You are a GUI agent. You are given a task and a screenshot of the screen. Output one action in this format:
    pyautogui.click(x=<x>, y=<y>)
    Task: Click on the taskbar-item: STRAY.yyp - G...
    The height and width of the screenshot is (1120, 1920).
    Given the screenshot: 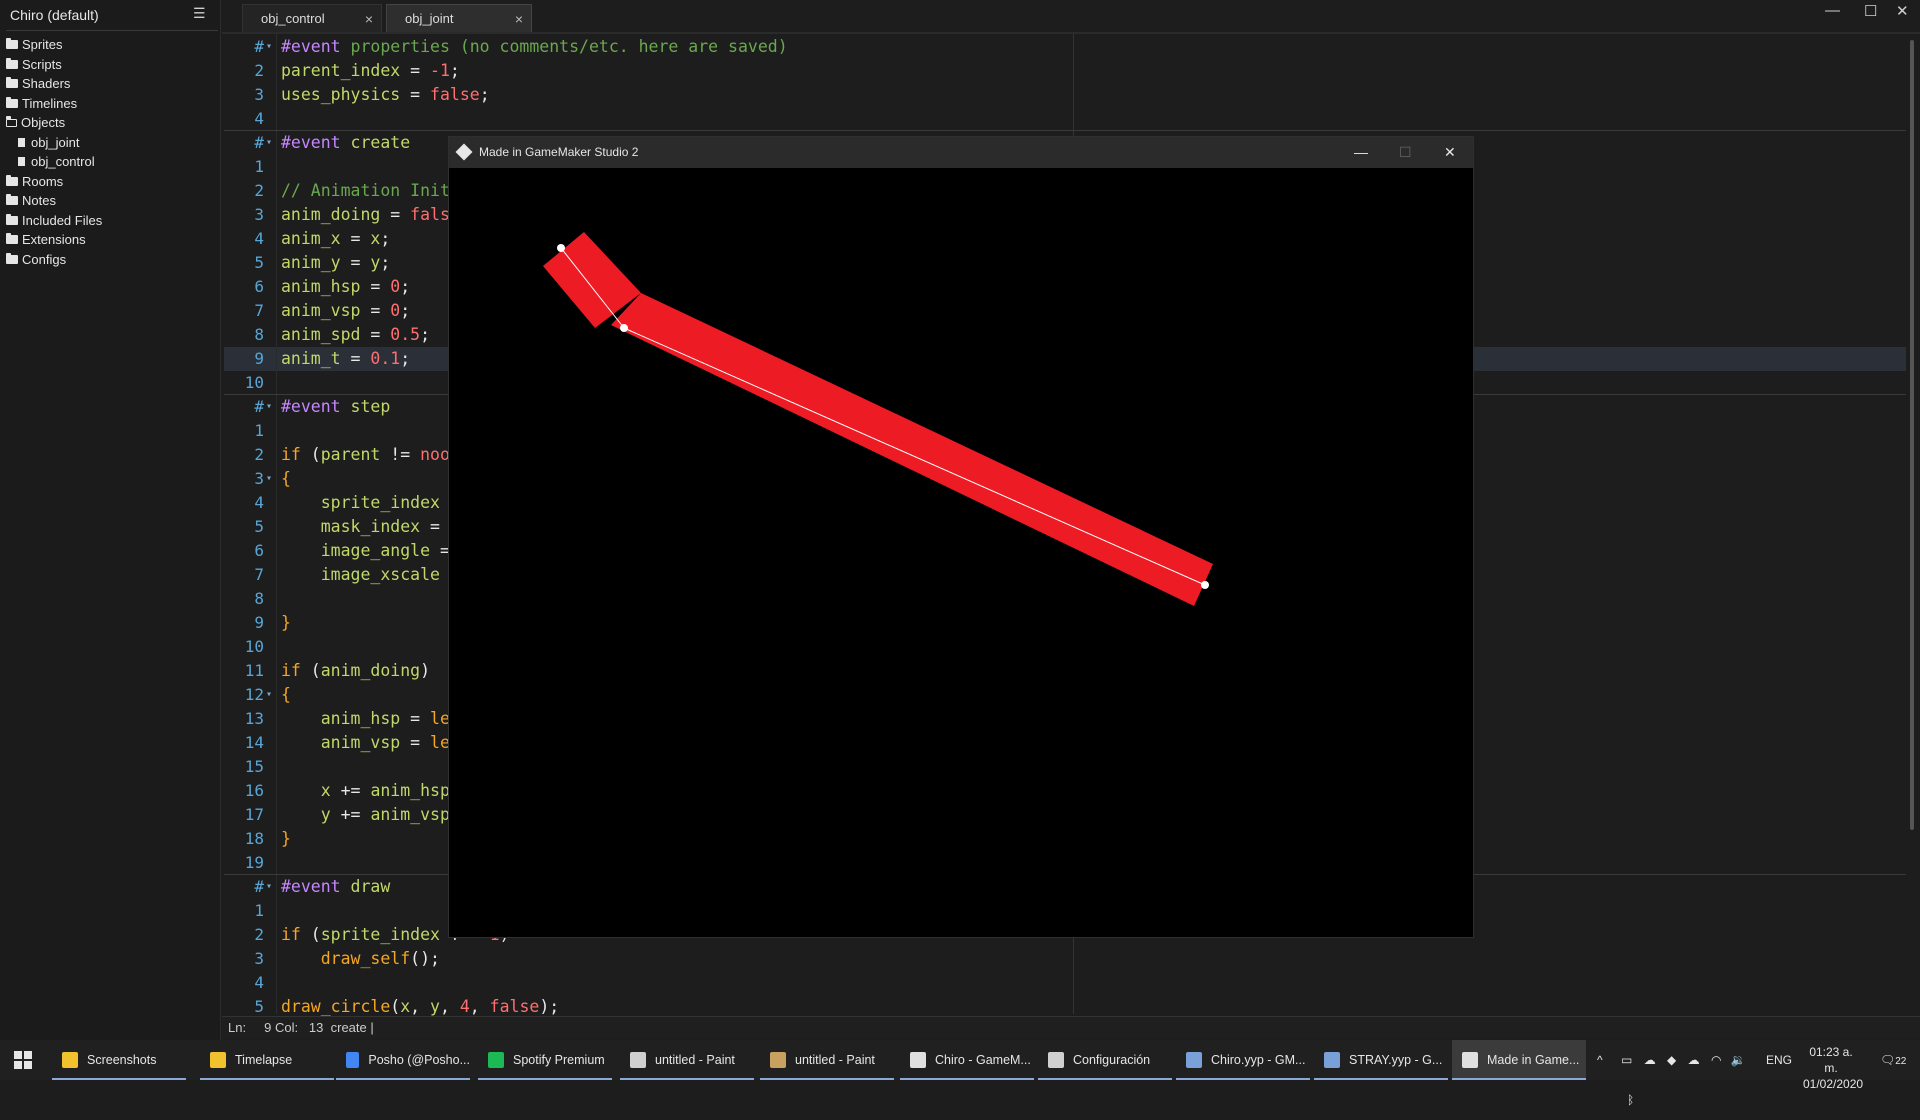 What is the action you would take?
    pyautogui.click(x=1381, y=1060)
    